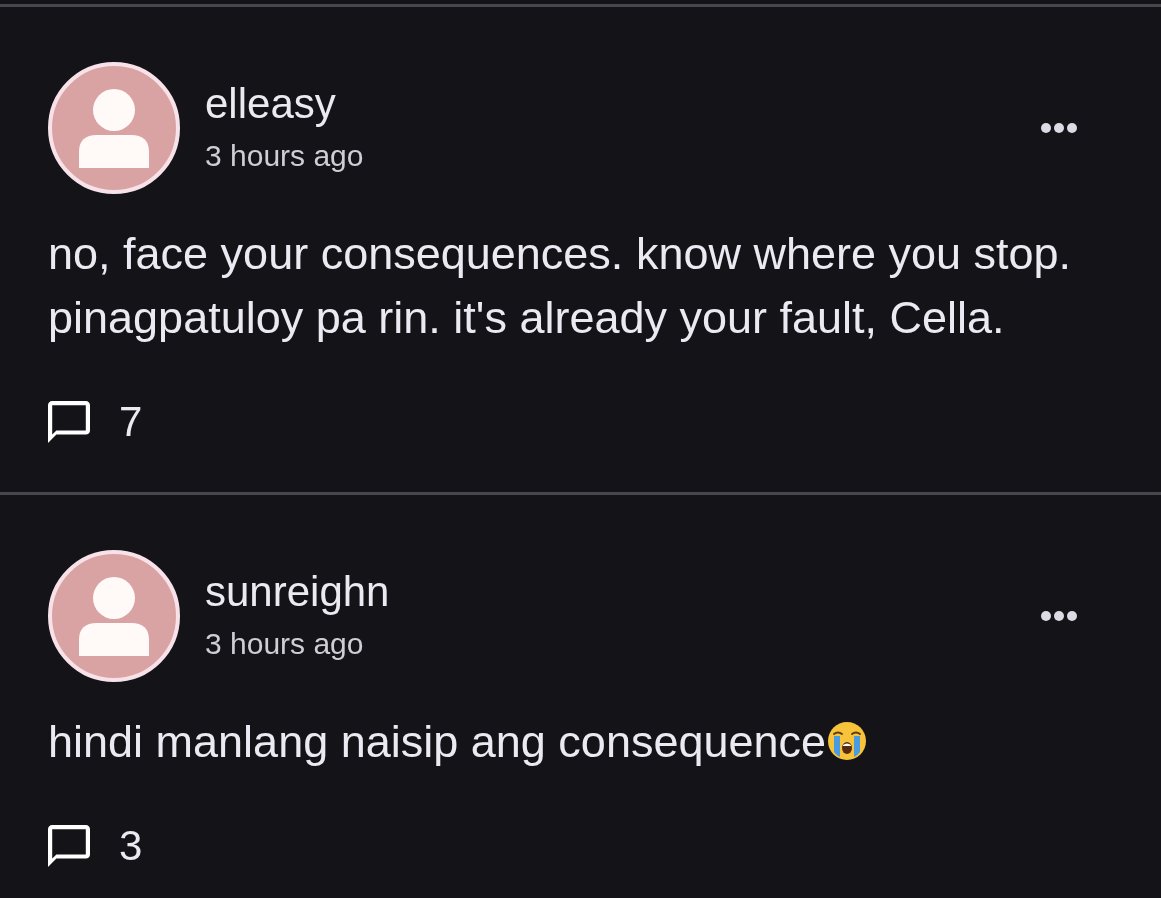 This screenshot has width=1161, height=898. I want to click on post-text: no, face your consequences. know where you stop. pinagpatuloy pa rin. it's already your fault, Cella., so click(560, 285).